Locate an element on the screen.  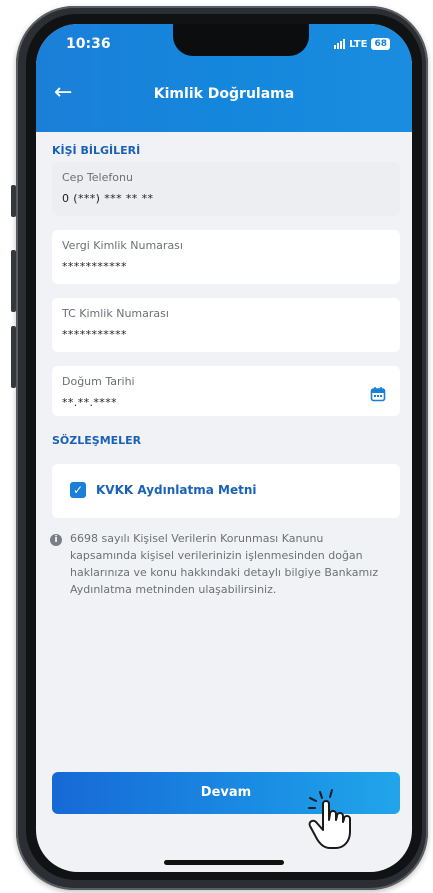
calendar-icon is located at coordinates (378, 394).